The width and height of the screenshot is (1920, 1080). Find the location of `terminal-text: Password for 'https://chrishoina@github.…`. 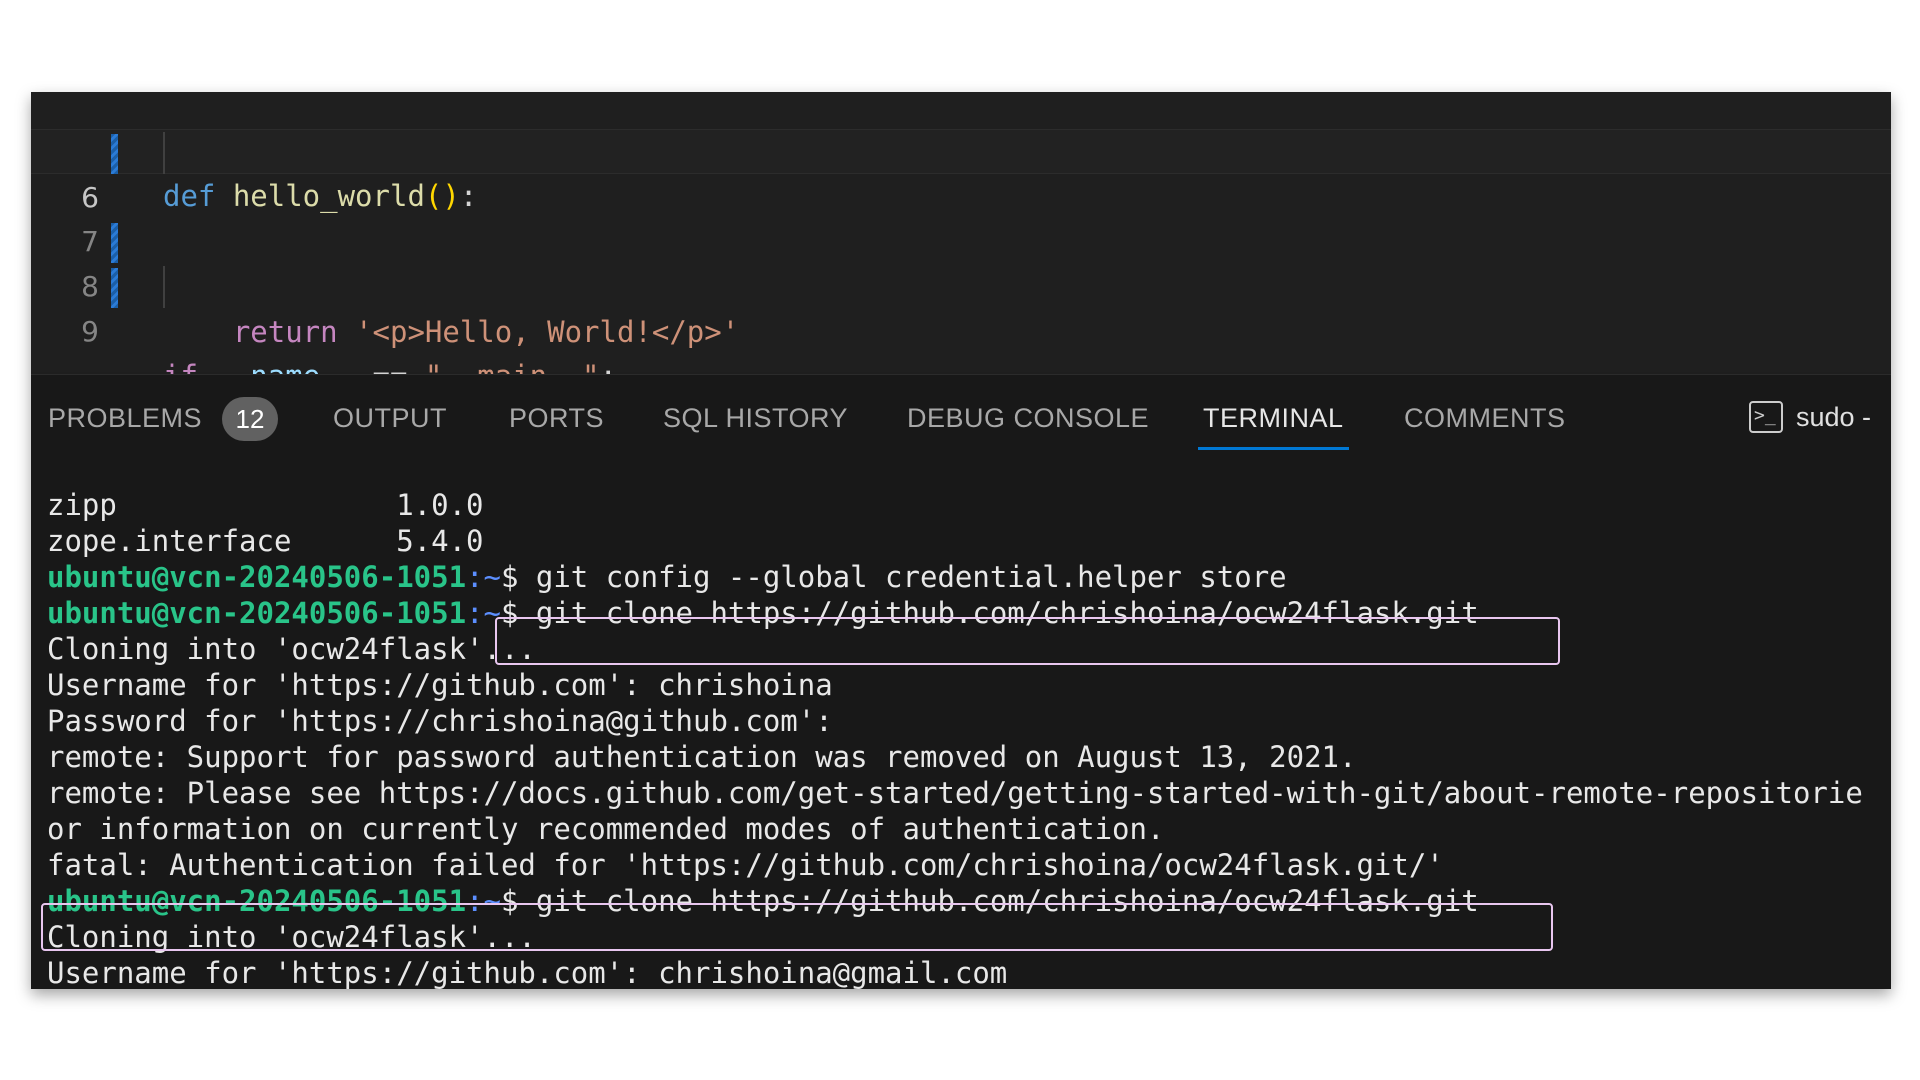

terminal-text: Password for 'https://chrishoina@github.… is located at coordinates (440, 721).